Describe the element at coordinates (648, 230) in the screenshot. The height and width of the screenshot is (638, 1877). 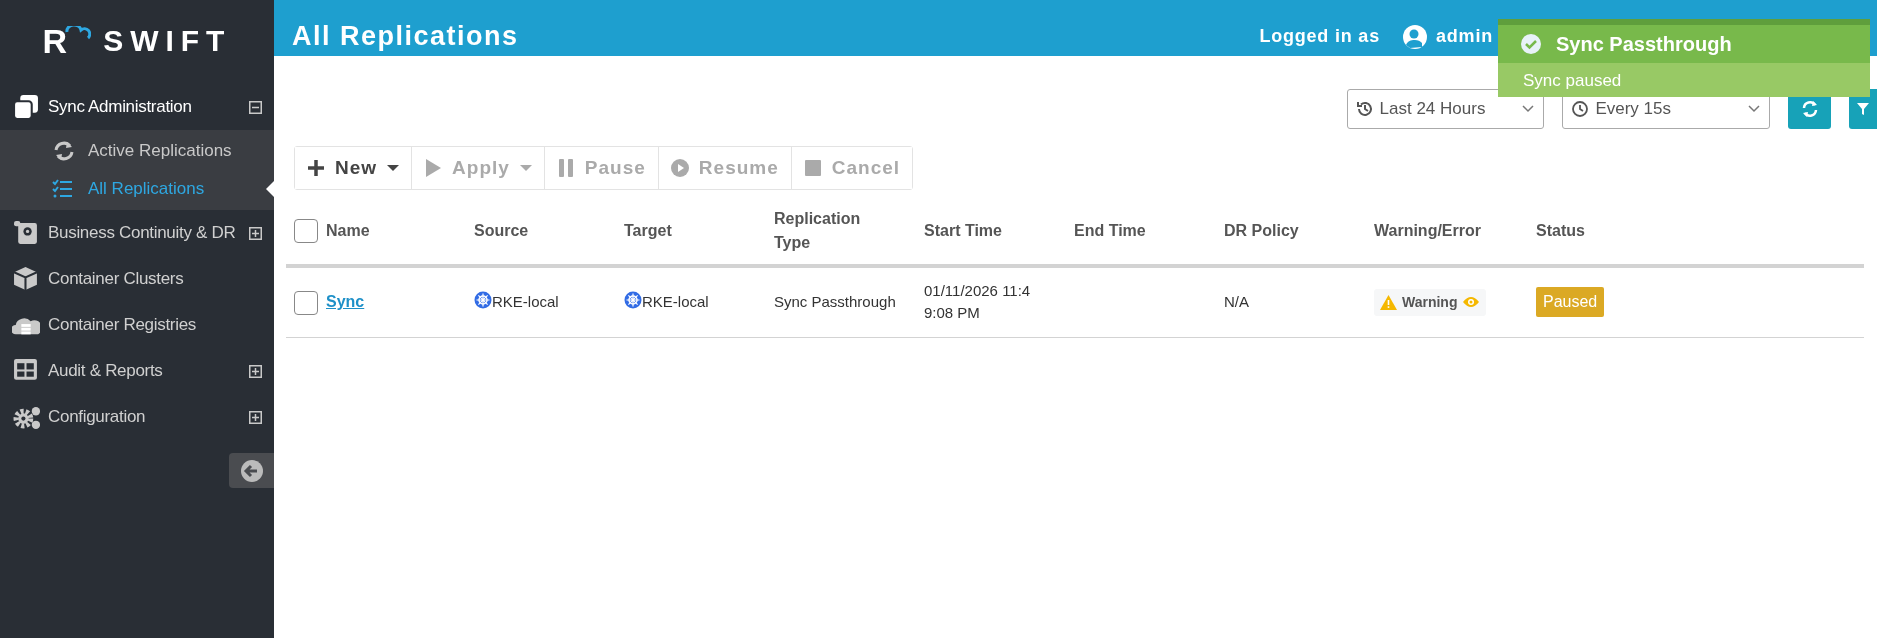
I see `column-header: Target` at that location.